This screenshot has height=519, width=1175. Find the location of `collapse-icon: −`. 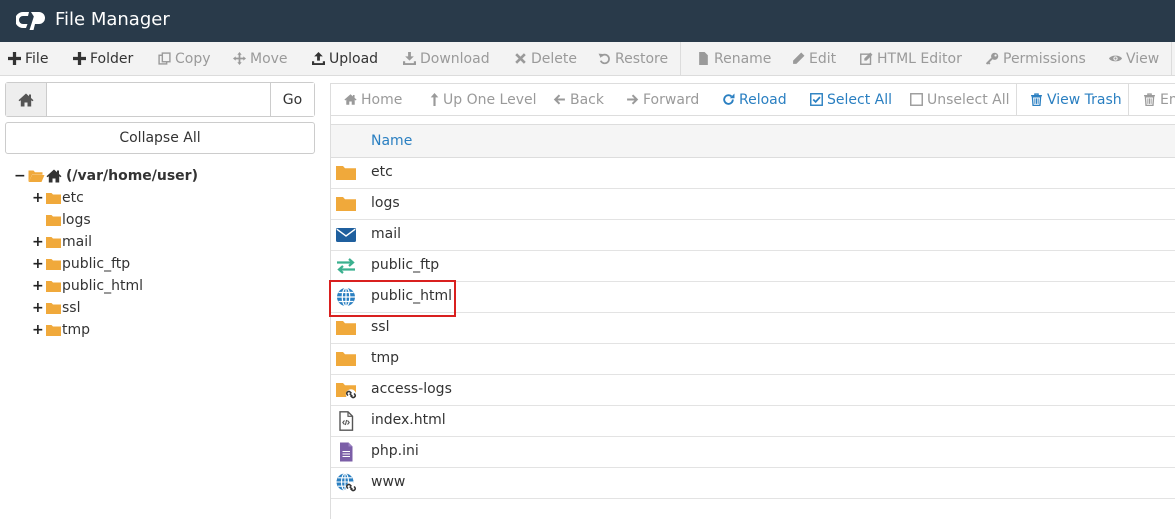

collapse-icon: − is located at coordinates (20, 176).